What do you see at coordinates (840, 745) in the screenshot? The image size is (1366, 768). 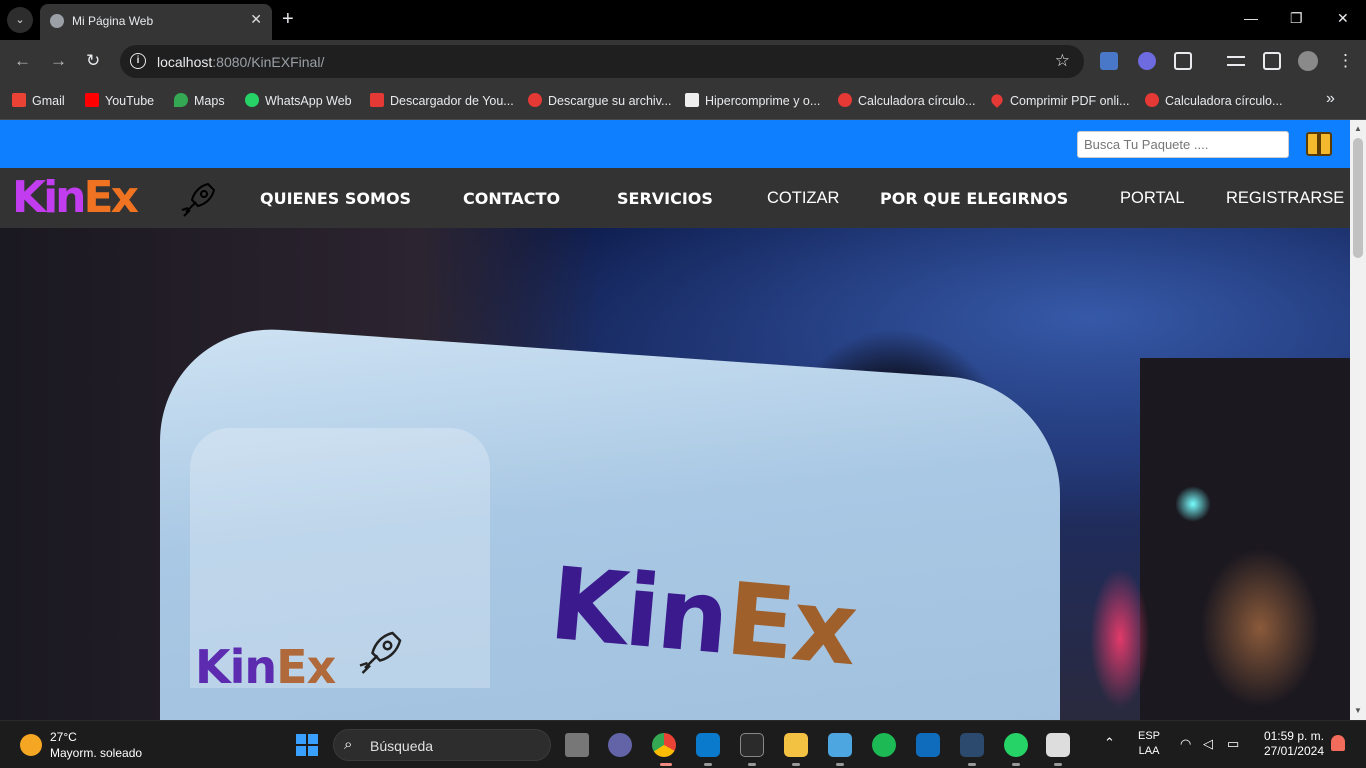 I see `virtualbox-icon` at bounding box center [840, 745].